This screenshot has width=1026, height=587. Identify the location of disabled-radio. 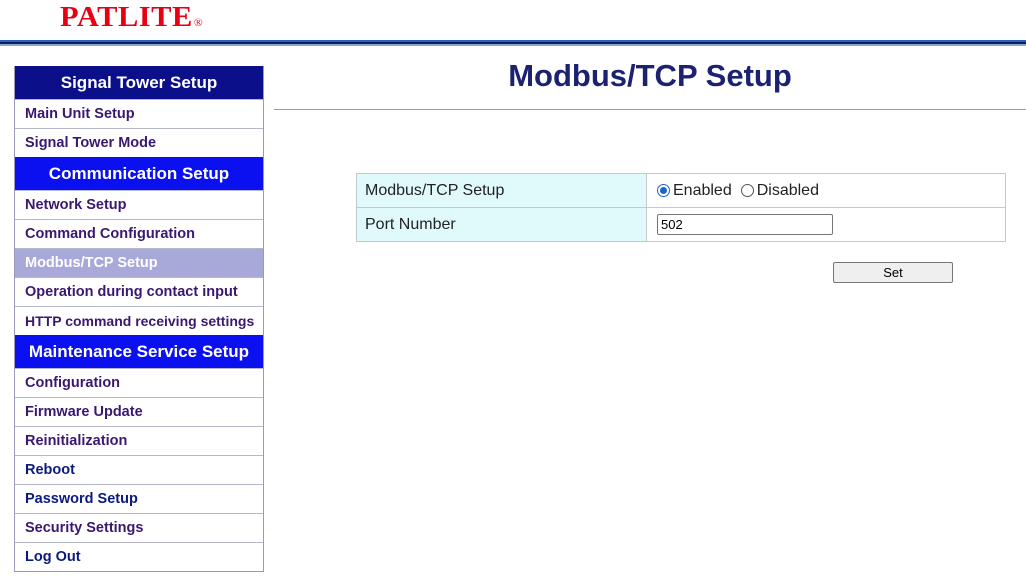
(747, 190).